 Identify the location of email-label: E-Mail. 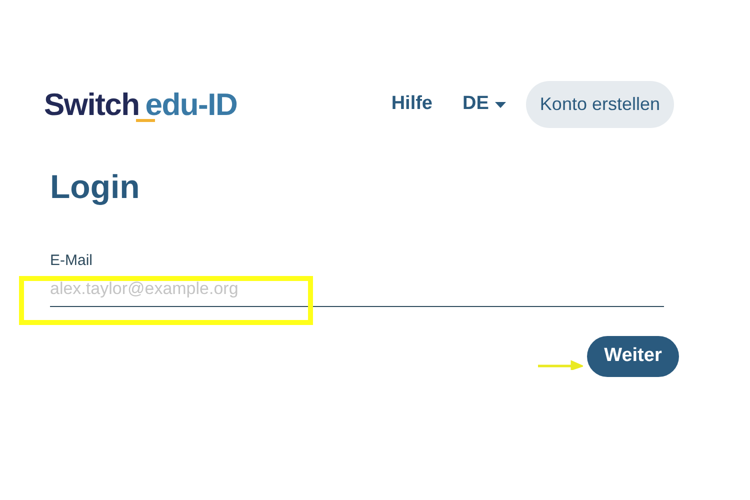
(71, 261).